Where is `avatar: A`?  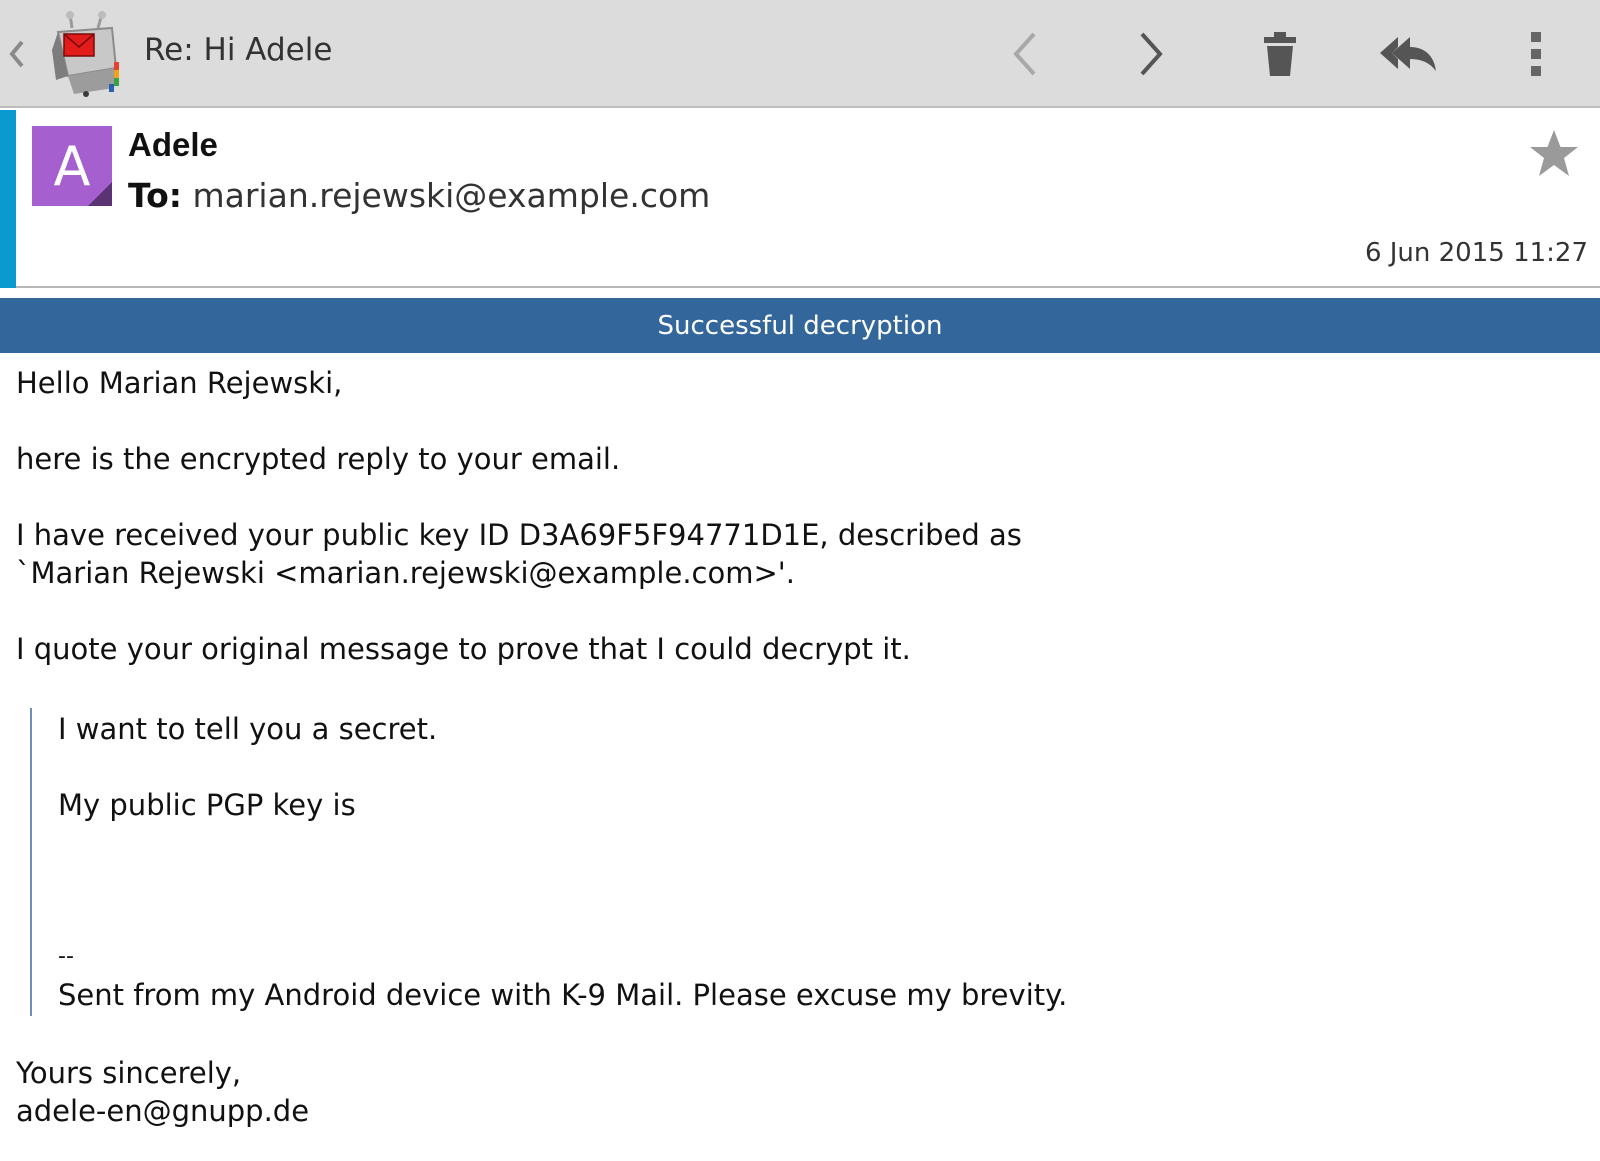
avatar: A is located at coordinates (72, 166).